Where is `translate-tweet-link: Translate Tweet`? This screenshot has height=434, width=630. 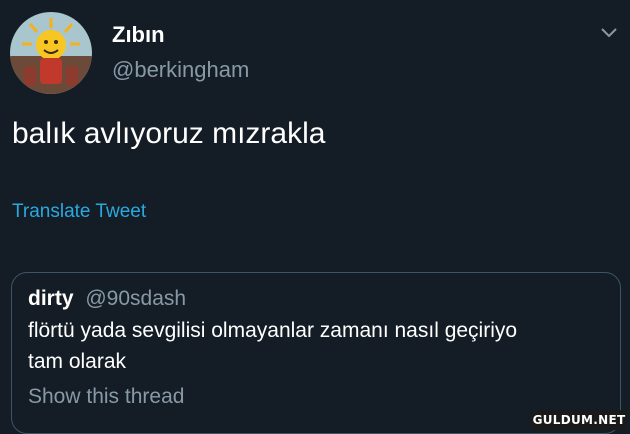
translate-tweet-link: Translate Tweet is located at coordinates (79, 212).